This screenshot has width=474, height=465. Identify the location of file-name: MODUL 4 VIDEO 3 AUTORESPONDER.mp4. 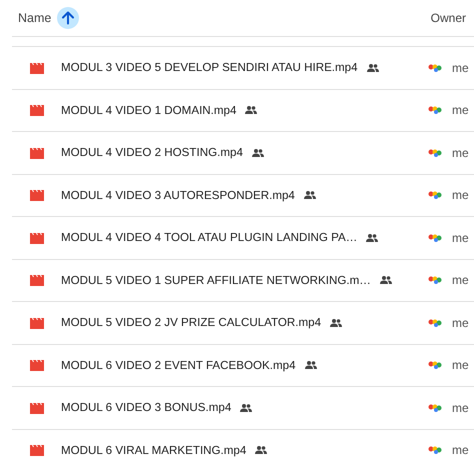
(178, 195).